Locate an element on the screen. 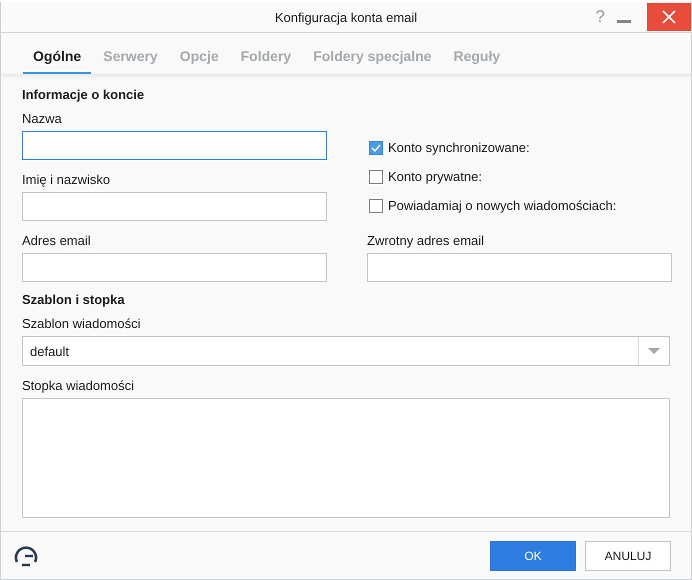  speedometer-icon is located at coordinates (26, 556).